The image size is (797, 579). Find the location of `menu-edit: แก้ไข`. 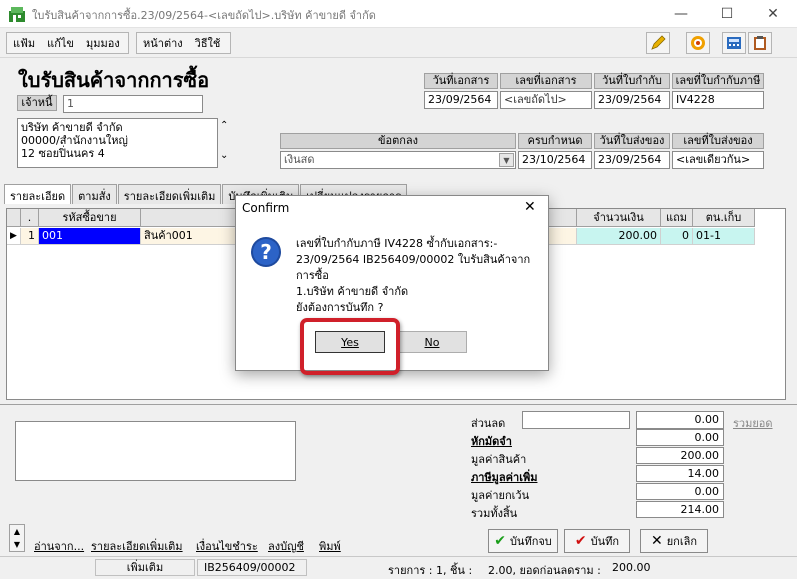

menu-edit: แก้ไข is located at coordinates (60, 43).